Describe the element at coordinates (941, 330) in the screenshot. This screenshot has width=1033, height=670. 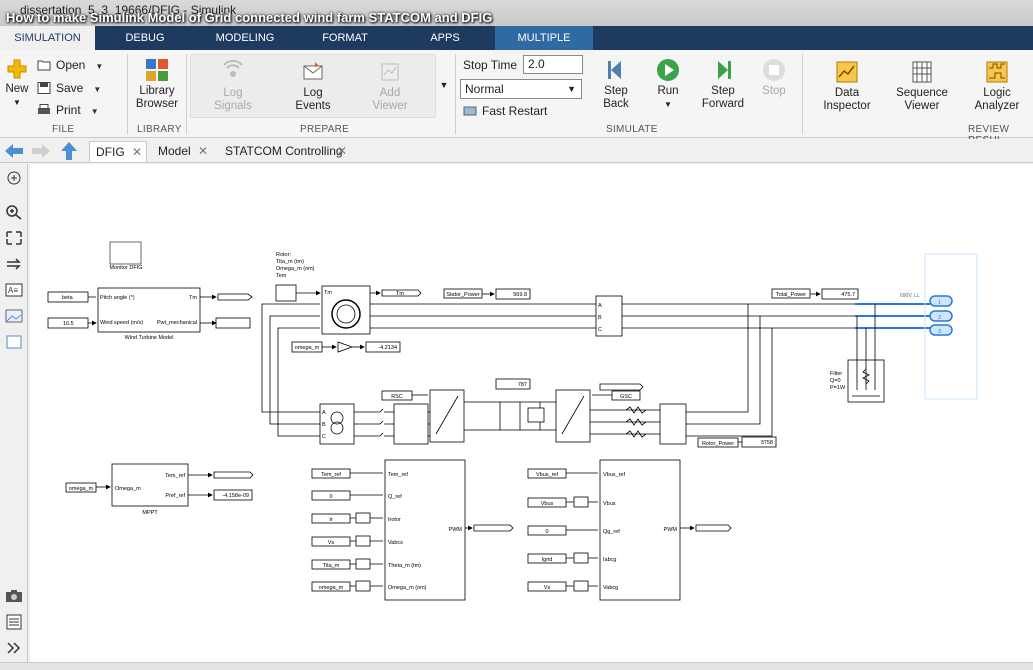
I see `grid-port-c: 3` at that location.